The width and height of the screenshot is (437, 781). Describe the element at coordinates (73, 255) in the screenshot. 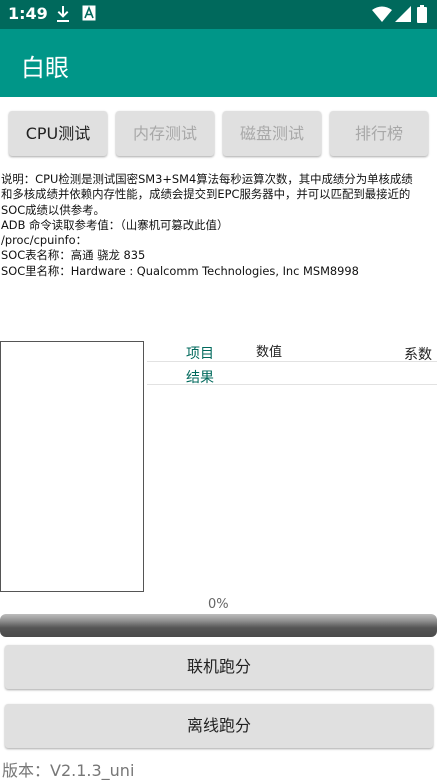

I see `description-line: SOC表名称：高通 骁龙 835` at that location.